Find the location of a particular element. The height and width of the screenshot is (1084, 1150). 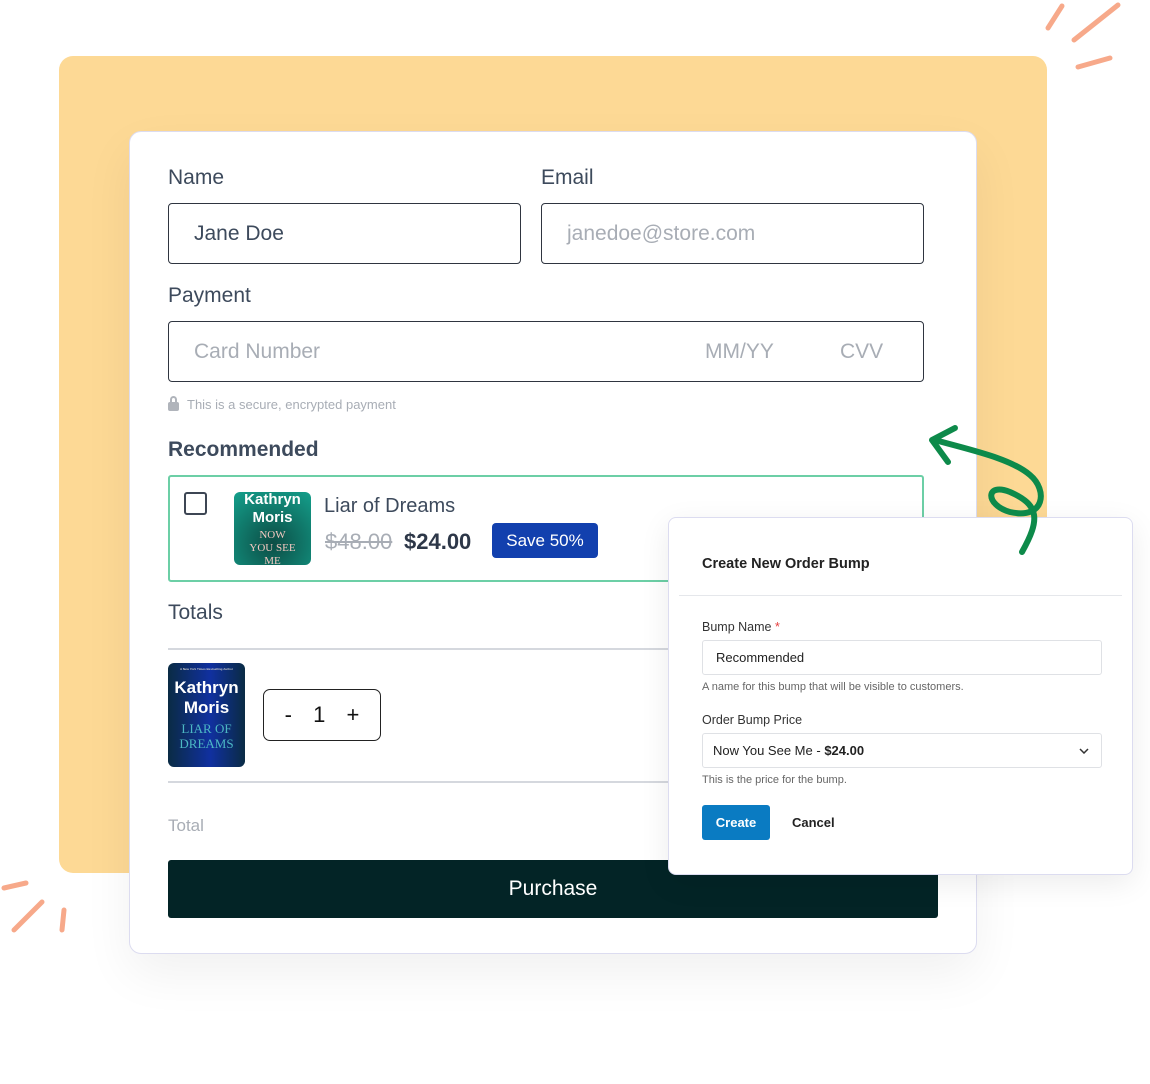

cover-title: ME is located at coordinates (272, 560).